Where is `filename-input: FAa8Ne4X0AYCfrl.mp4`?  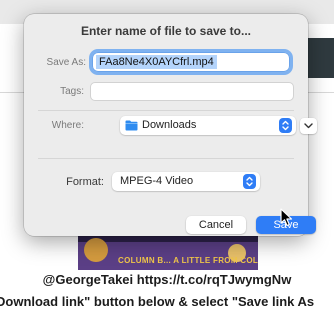 filename-input: FAa8Ne4X0AYCfrl.mp4 is located at coordinates (191, 62).